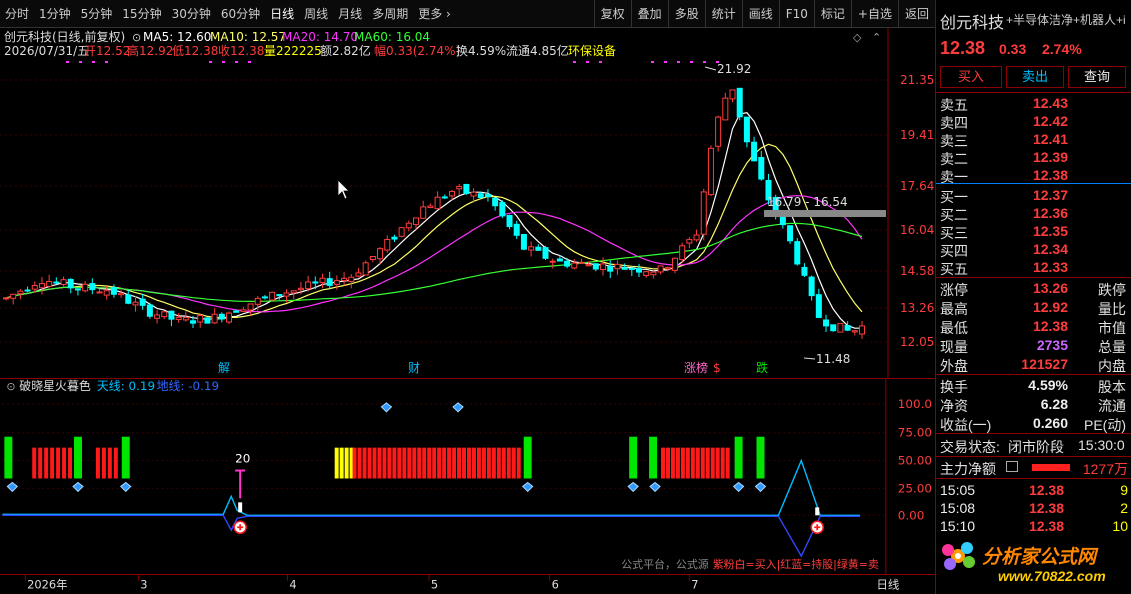 The height and width of the screenshot is (594, 1131). What do you see at coordinates (825, 213) in the screenshot?
I see `price-range-box` at bounding box center [825, 213].